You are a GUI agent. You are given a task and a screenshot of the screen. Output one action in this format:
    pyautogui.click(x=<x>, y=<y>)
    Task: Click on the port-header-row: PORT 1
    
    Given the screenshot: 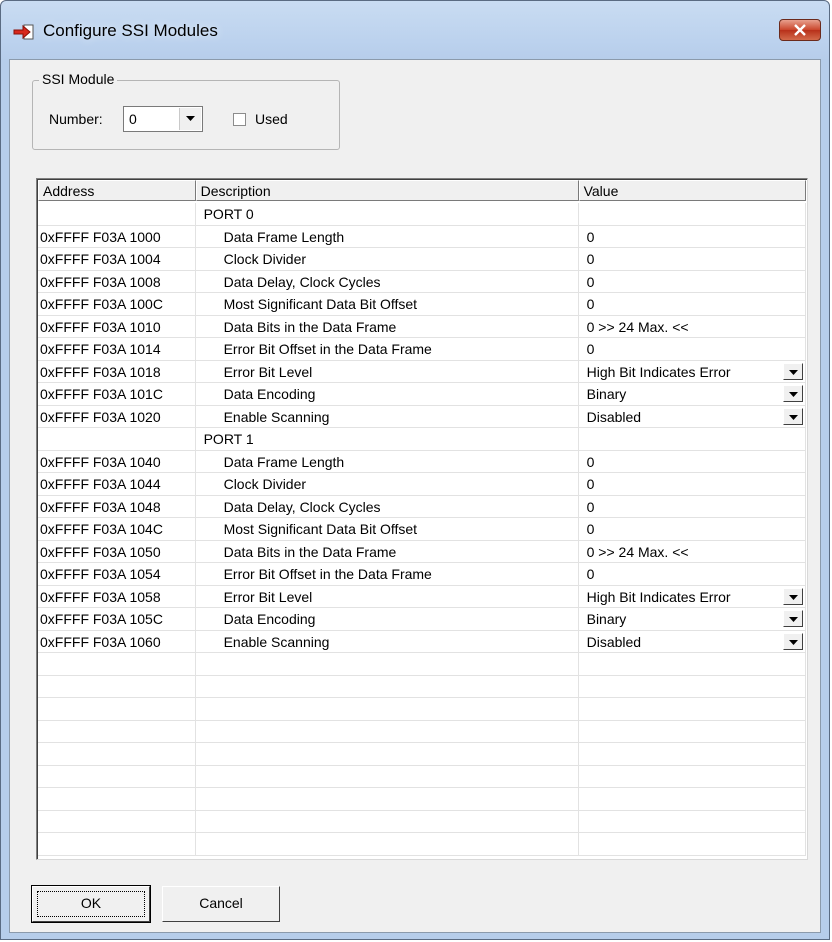 What is the action you would take?
    pyautogui.click(x=422, y=439)
    